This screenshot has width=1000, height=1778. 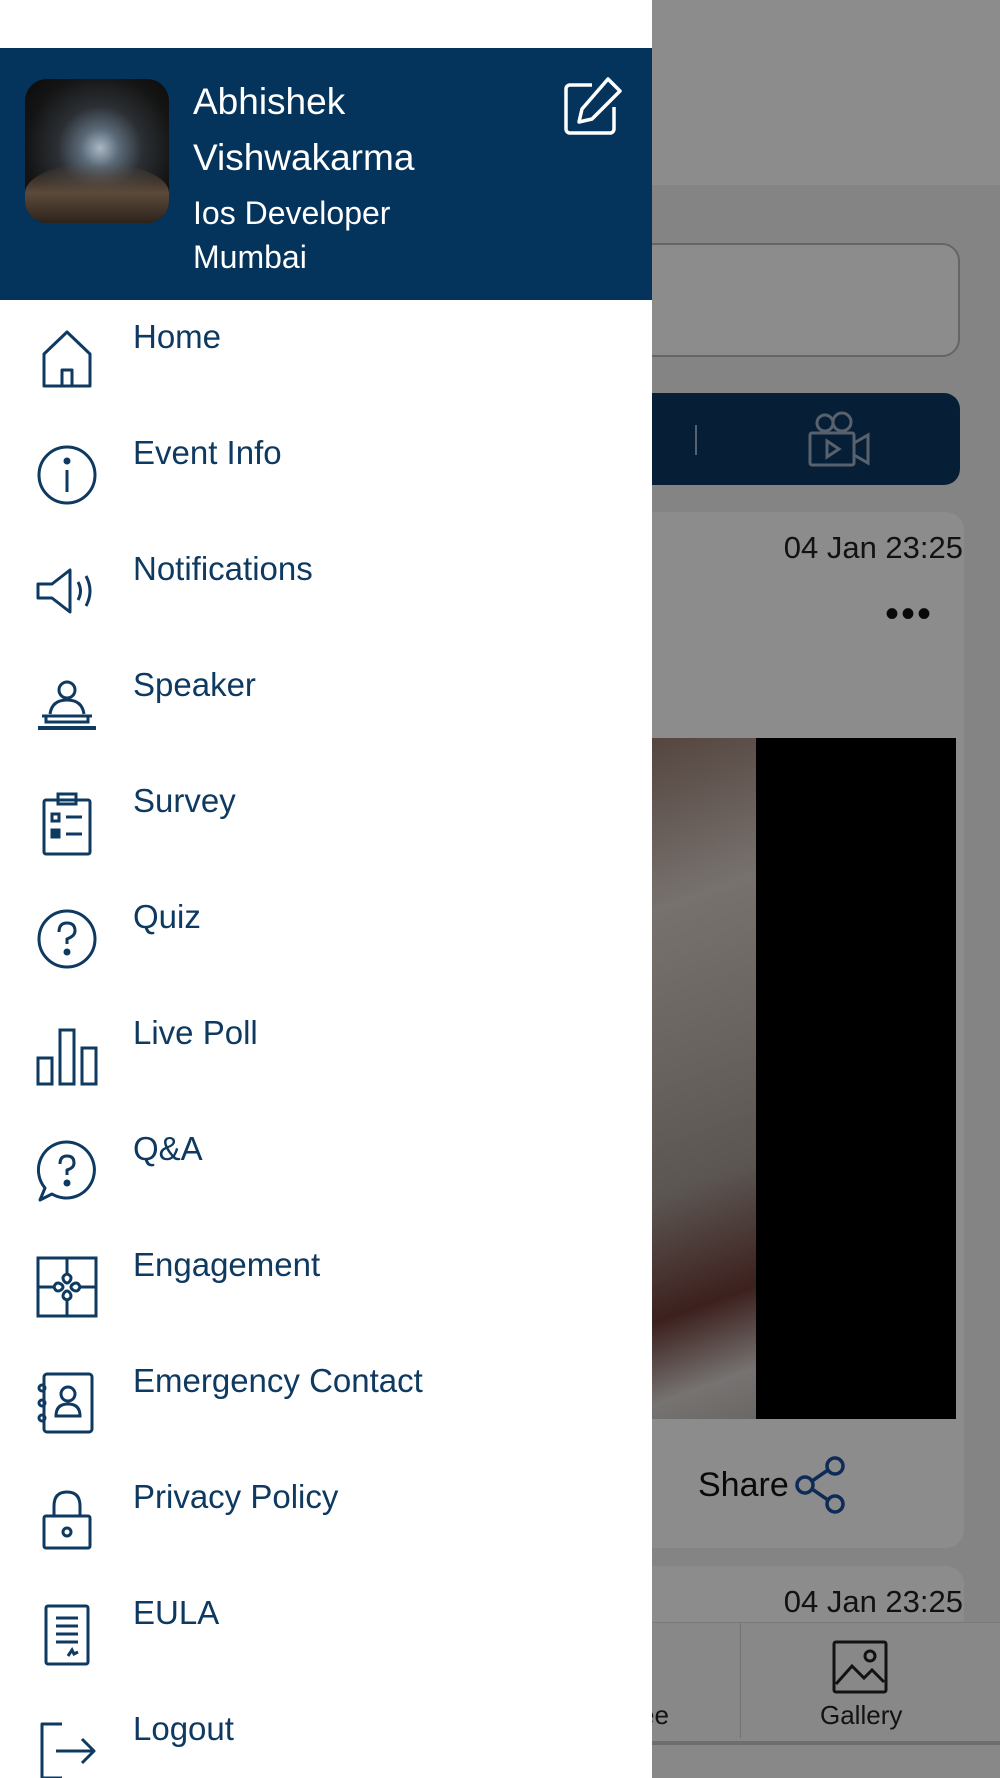 What do you see at coordinates (326, 938) in the screenshot?
I see `menu-item-quiz: Quiz` at bounding box center [326, 938].